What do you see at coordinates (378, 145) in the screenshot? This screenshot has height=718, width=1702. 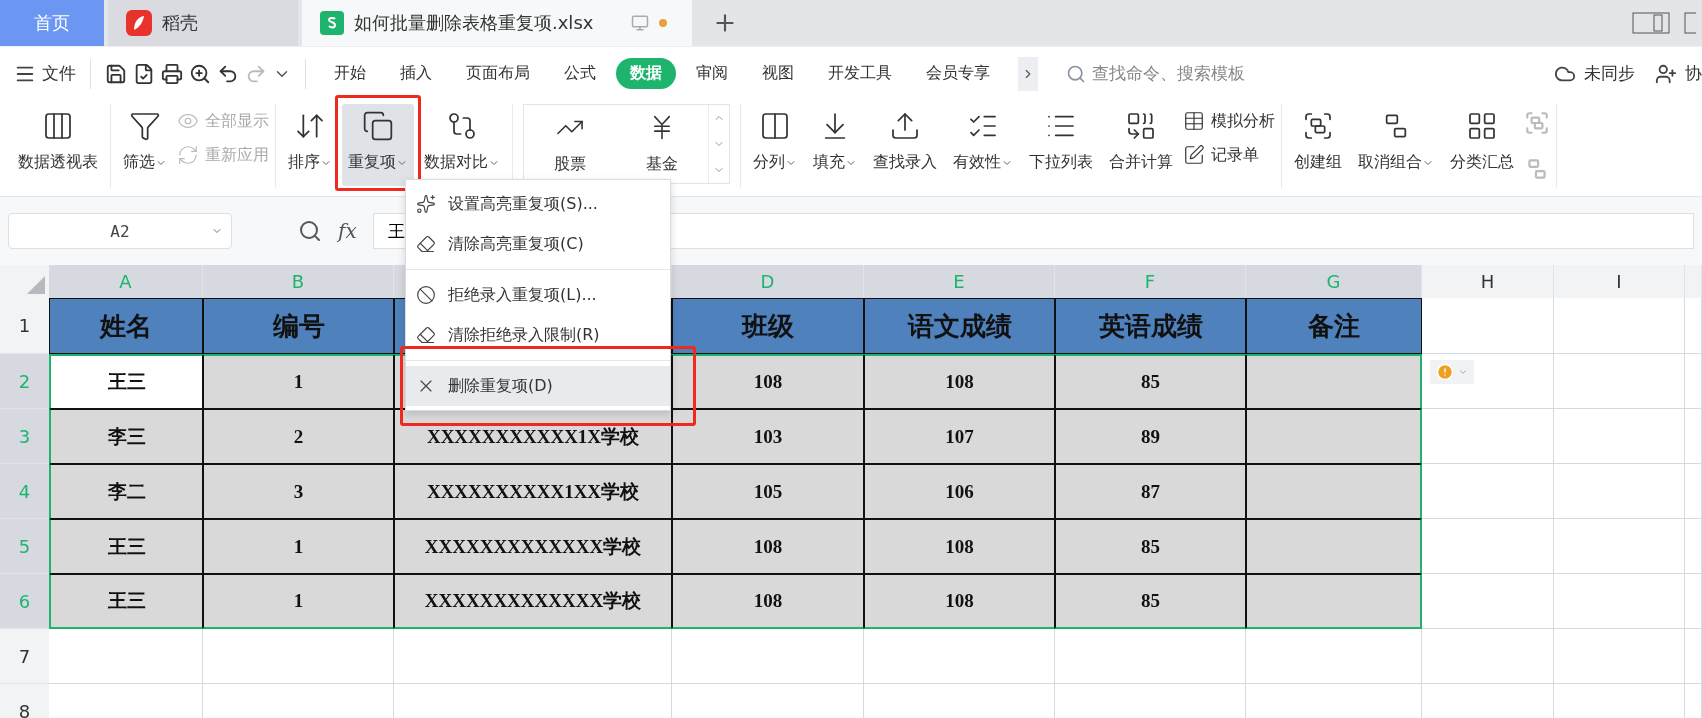 I see `ribbon-button: 重复项` at bounding box center [378, 145].